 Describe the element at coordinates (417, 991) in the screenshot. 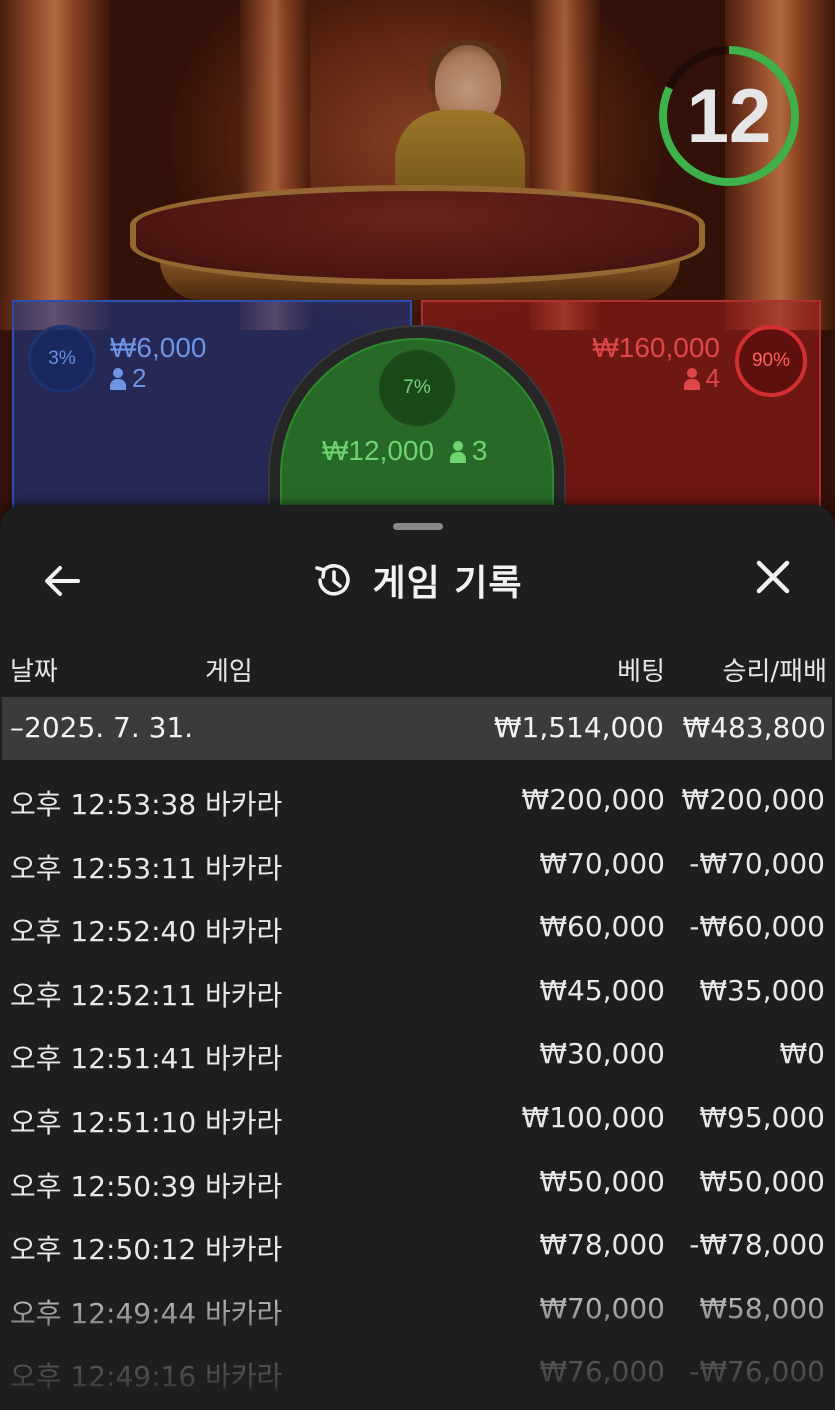

I see `table-row: 오후 12:52:11 바카라 ₩45,000 ₩35,000` at that location.